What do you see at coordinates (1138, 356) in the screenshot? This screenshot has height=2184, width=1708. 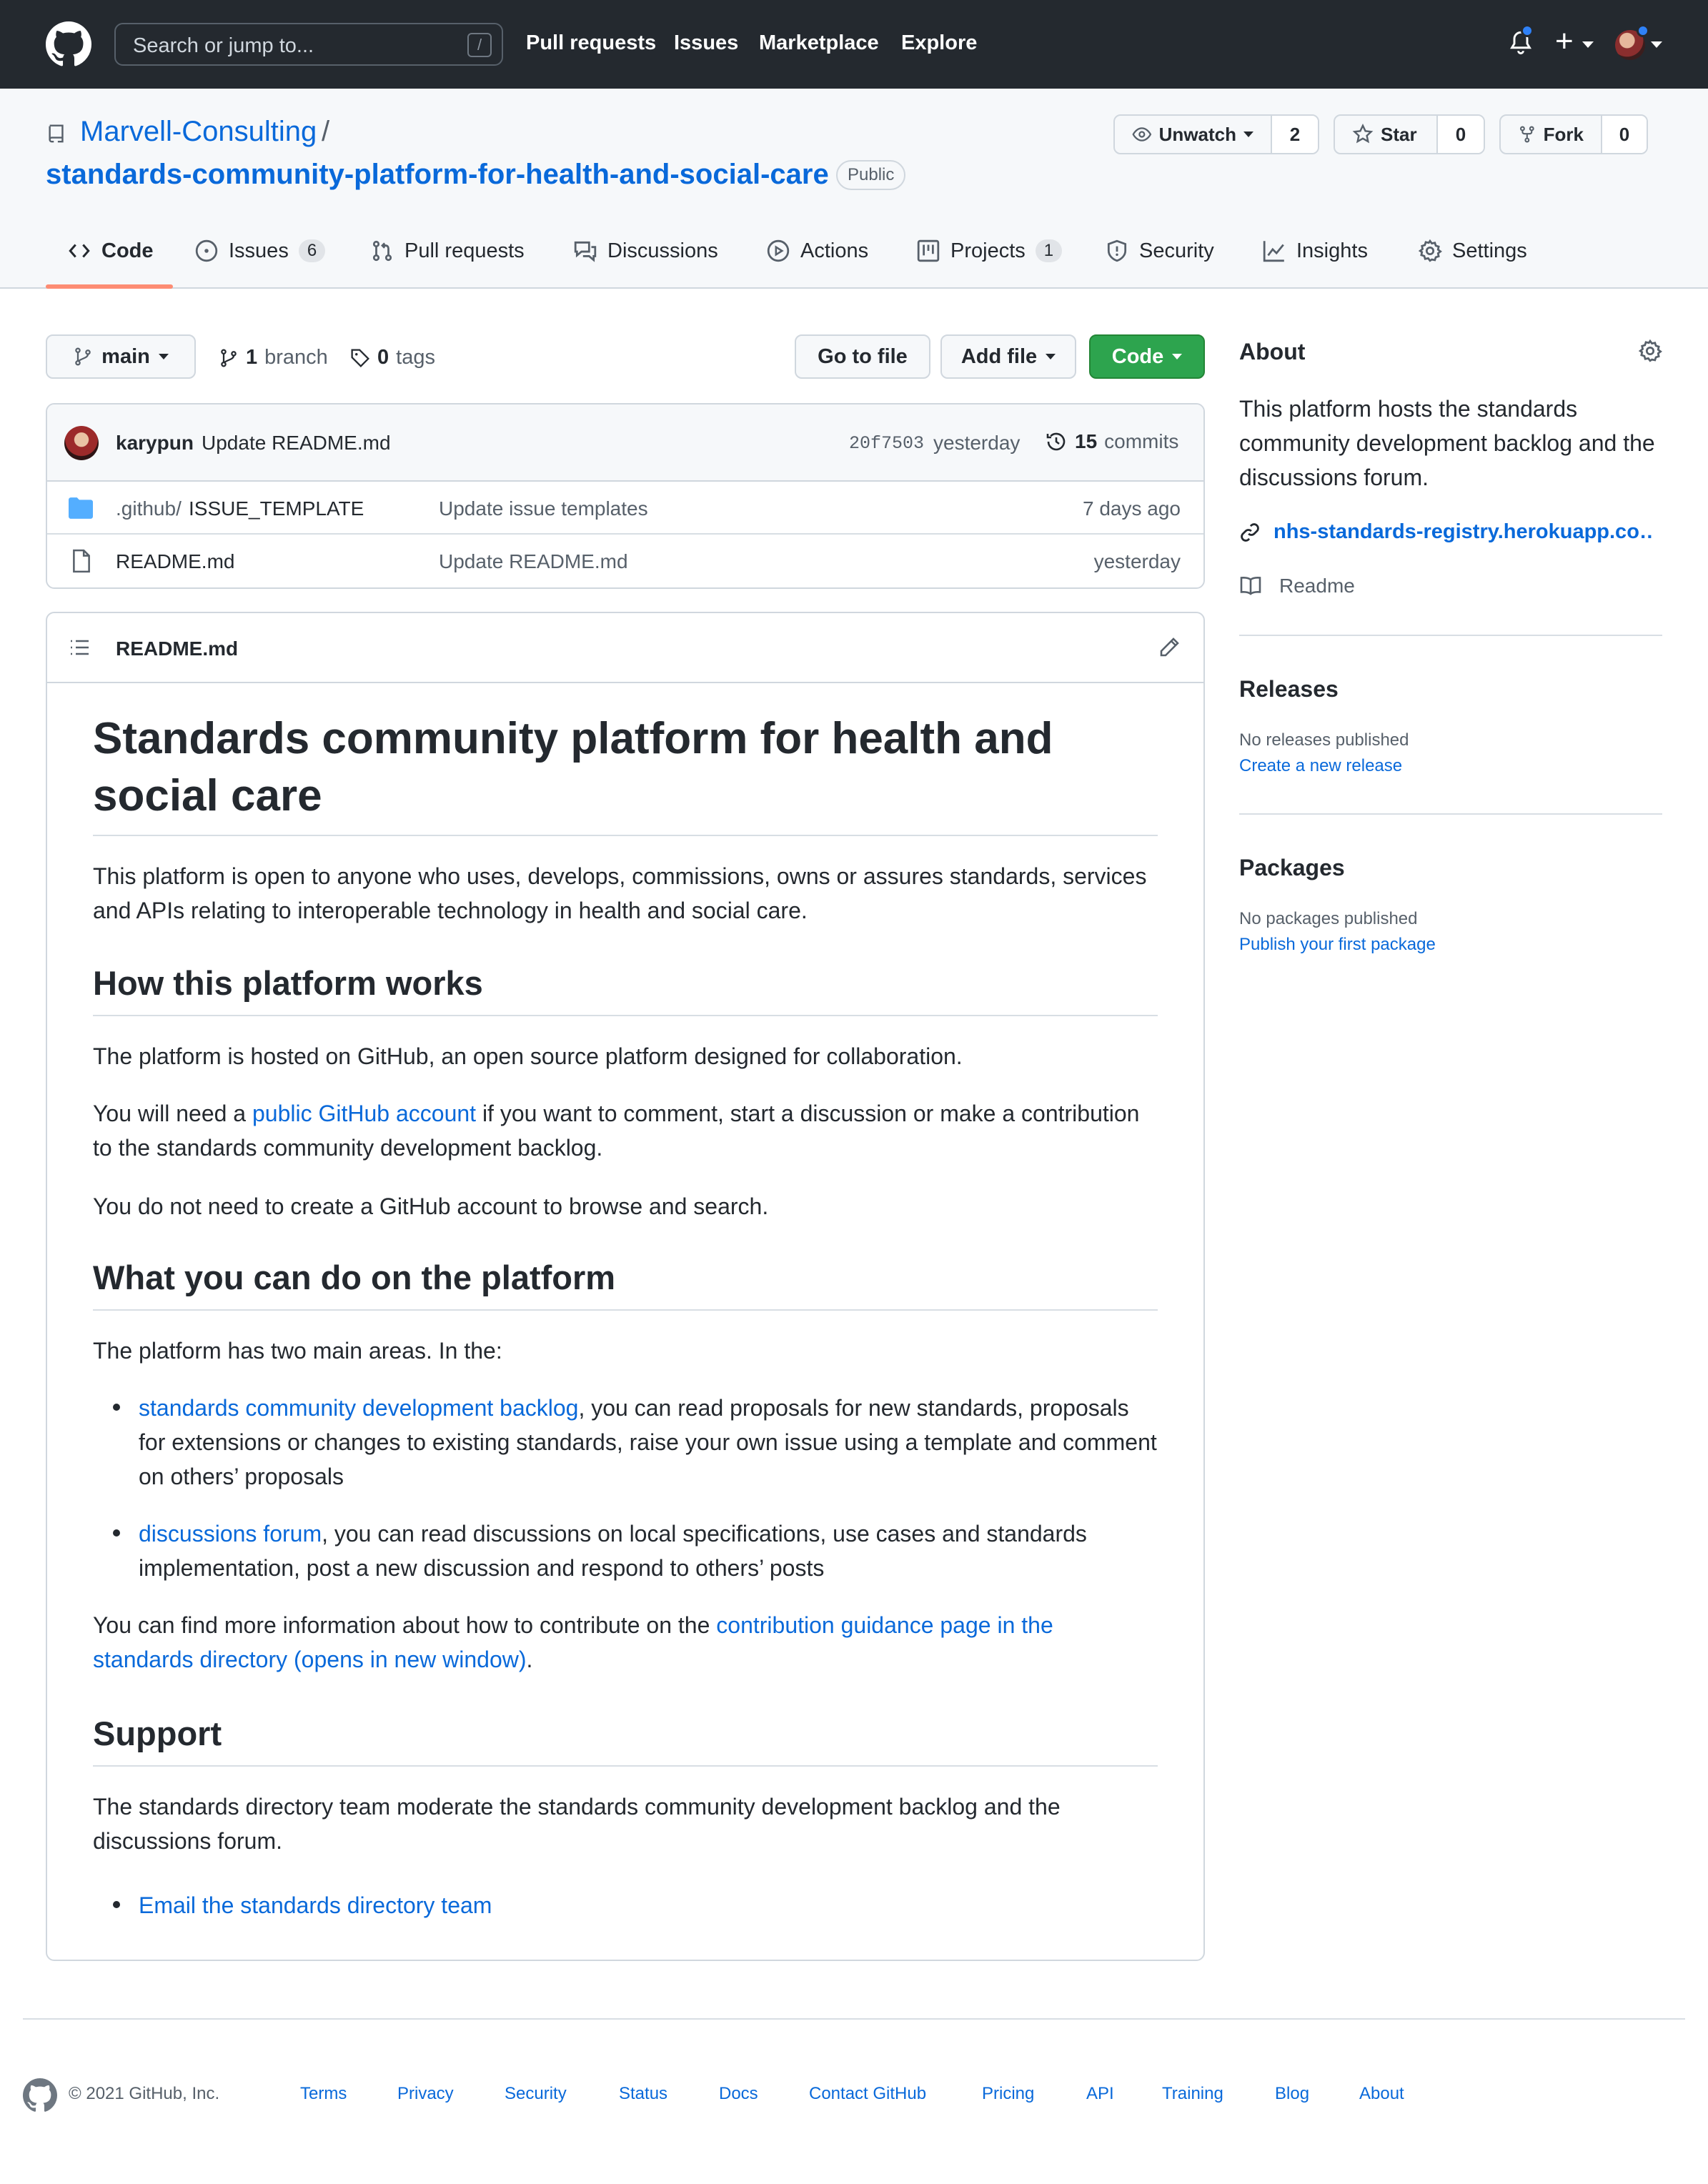 I see `code-button-label: Code` at bounding box center [1138, 356].